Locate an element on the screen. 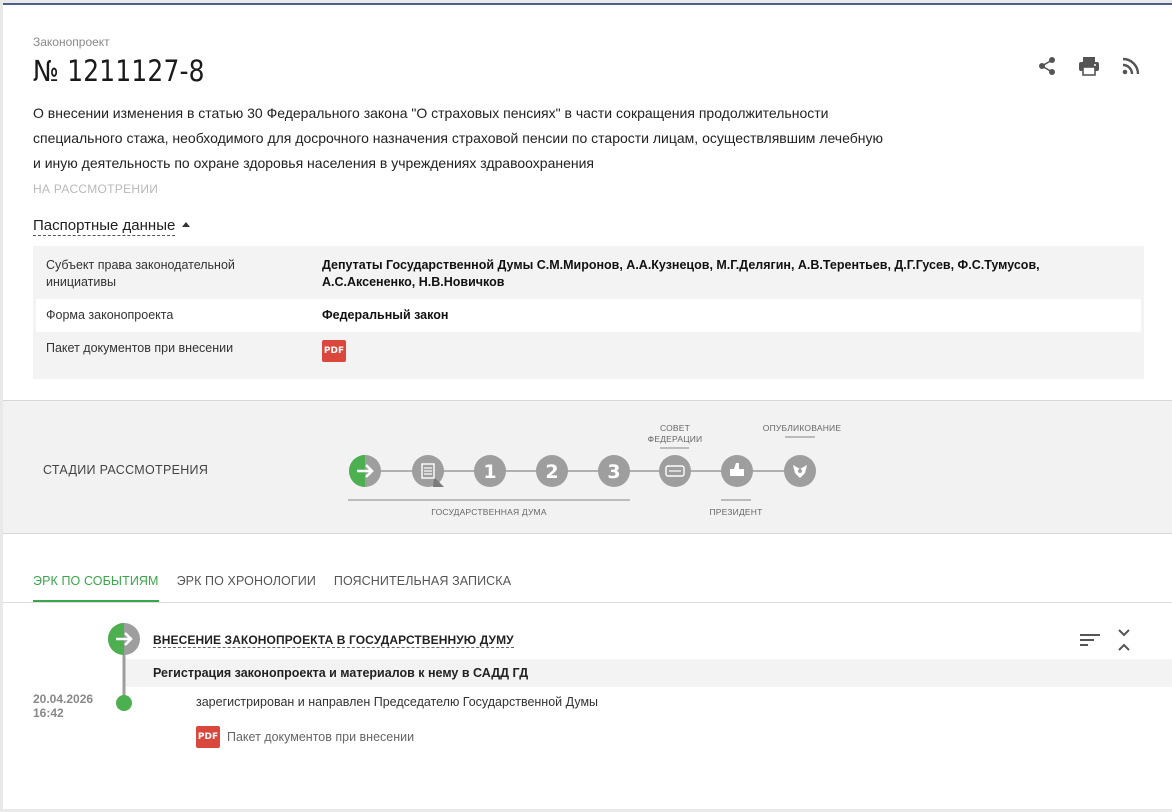  stage-node-publication is located at coordinates (800, 471).